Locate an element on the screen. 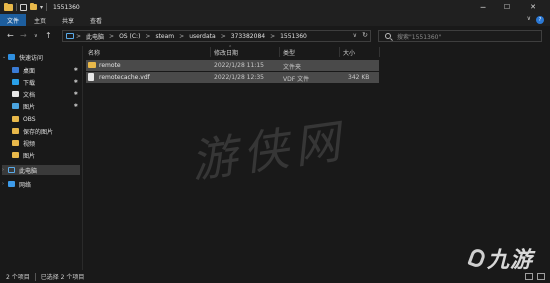  search-box: 搜索"1551360" is located at coordinates (460, 36).